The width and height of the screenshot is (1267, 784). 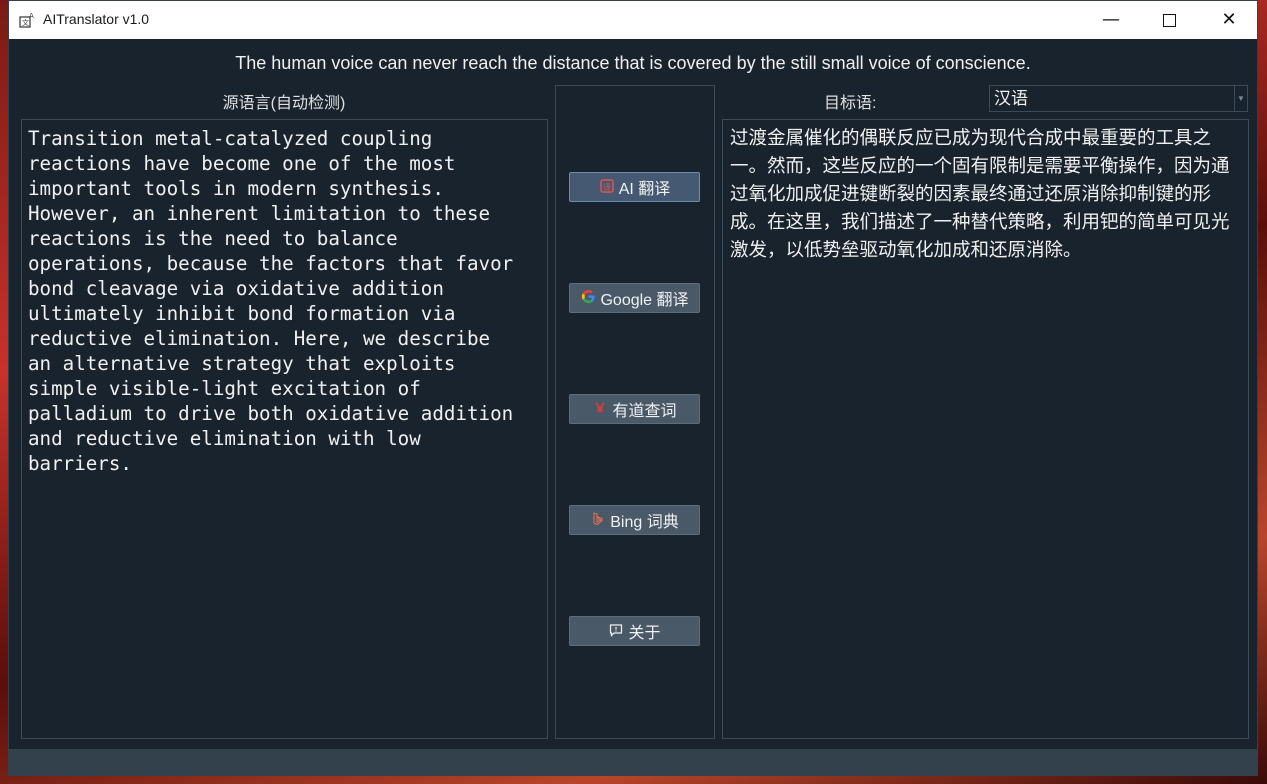 What do you see at coordinates (850, 103) in the screenshot?
I see `target-language-label: 目标语:` at bounding box center [850, 103].